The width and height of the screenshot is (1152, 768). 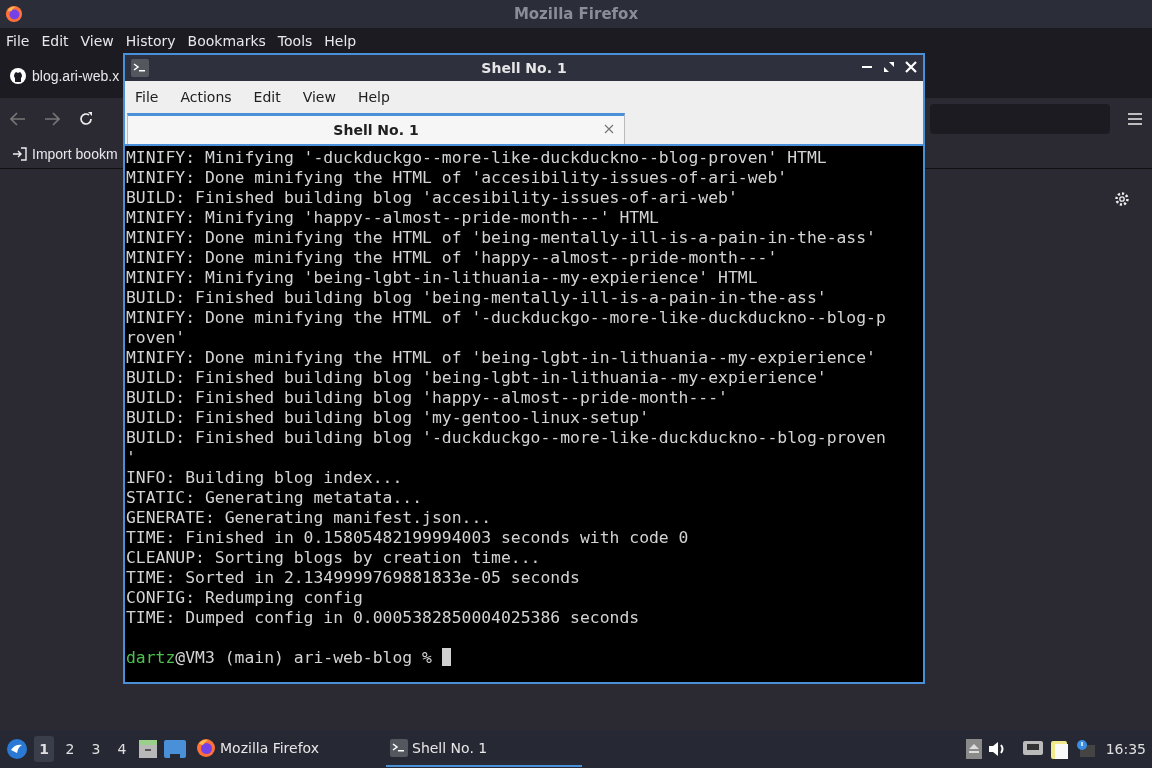 What do you see at coordinates (889, 67) in the screenshot?
I see `maximize-icon` at bounding box center [889, 67].